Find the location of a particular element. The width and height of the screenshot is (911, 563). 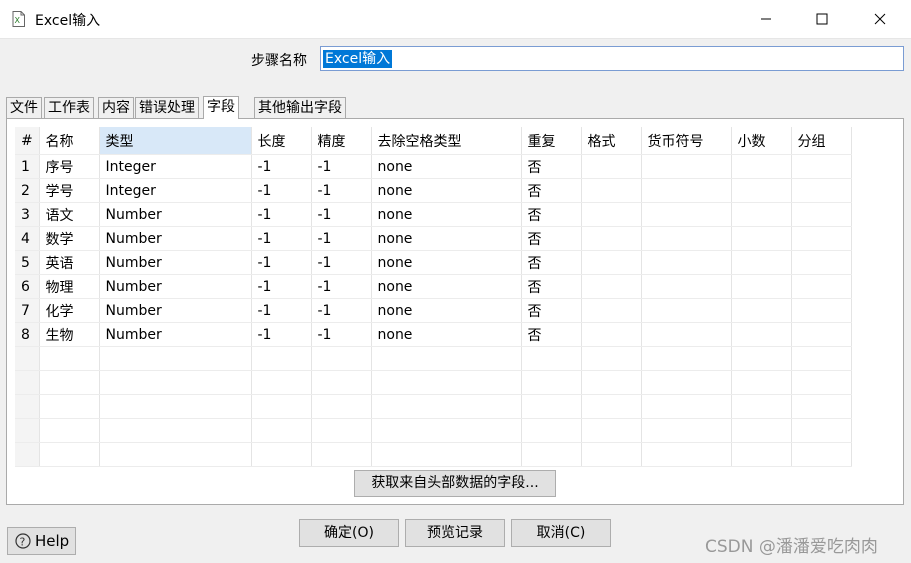

column-header: 长度 is located at coordinates (281, 141).